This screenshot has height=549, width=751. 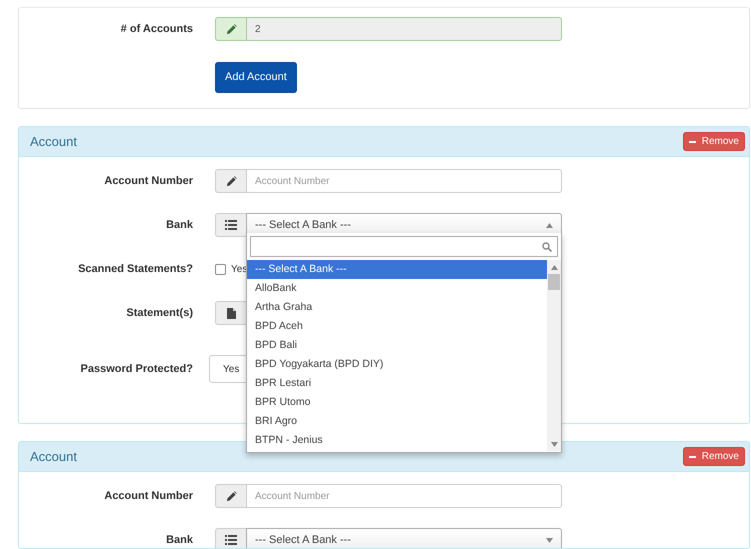 What do you see at coordinates (397, 421) in the screenshot?
I see `dropdown-option: BRI Agro` at bounding box center [397, 421].